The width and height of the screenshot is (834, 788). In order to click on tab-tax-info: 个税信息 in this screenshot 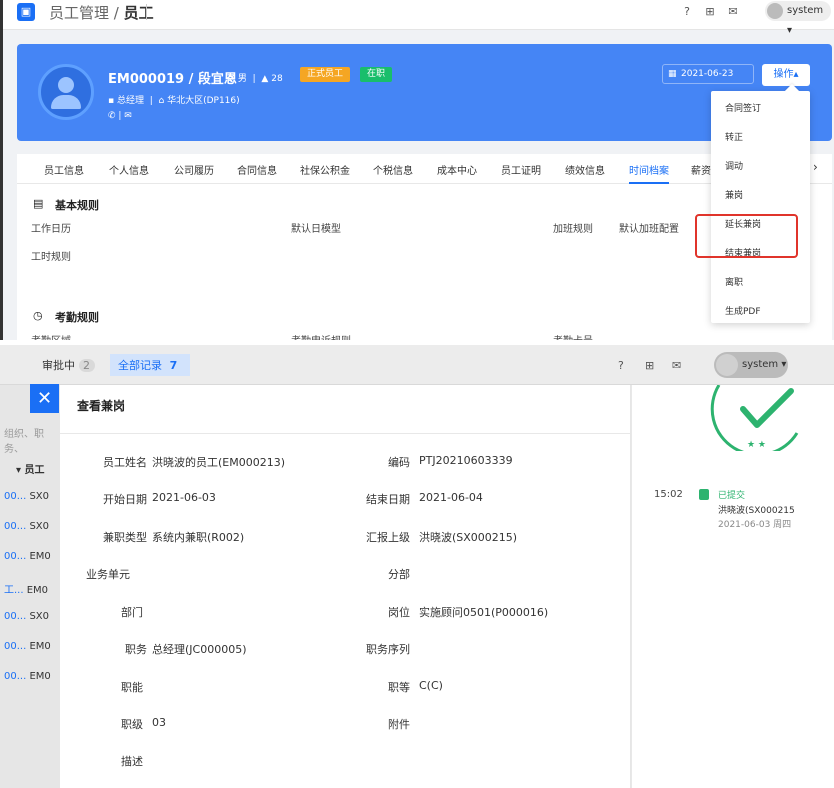, I will do `click(393, 169)`.